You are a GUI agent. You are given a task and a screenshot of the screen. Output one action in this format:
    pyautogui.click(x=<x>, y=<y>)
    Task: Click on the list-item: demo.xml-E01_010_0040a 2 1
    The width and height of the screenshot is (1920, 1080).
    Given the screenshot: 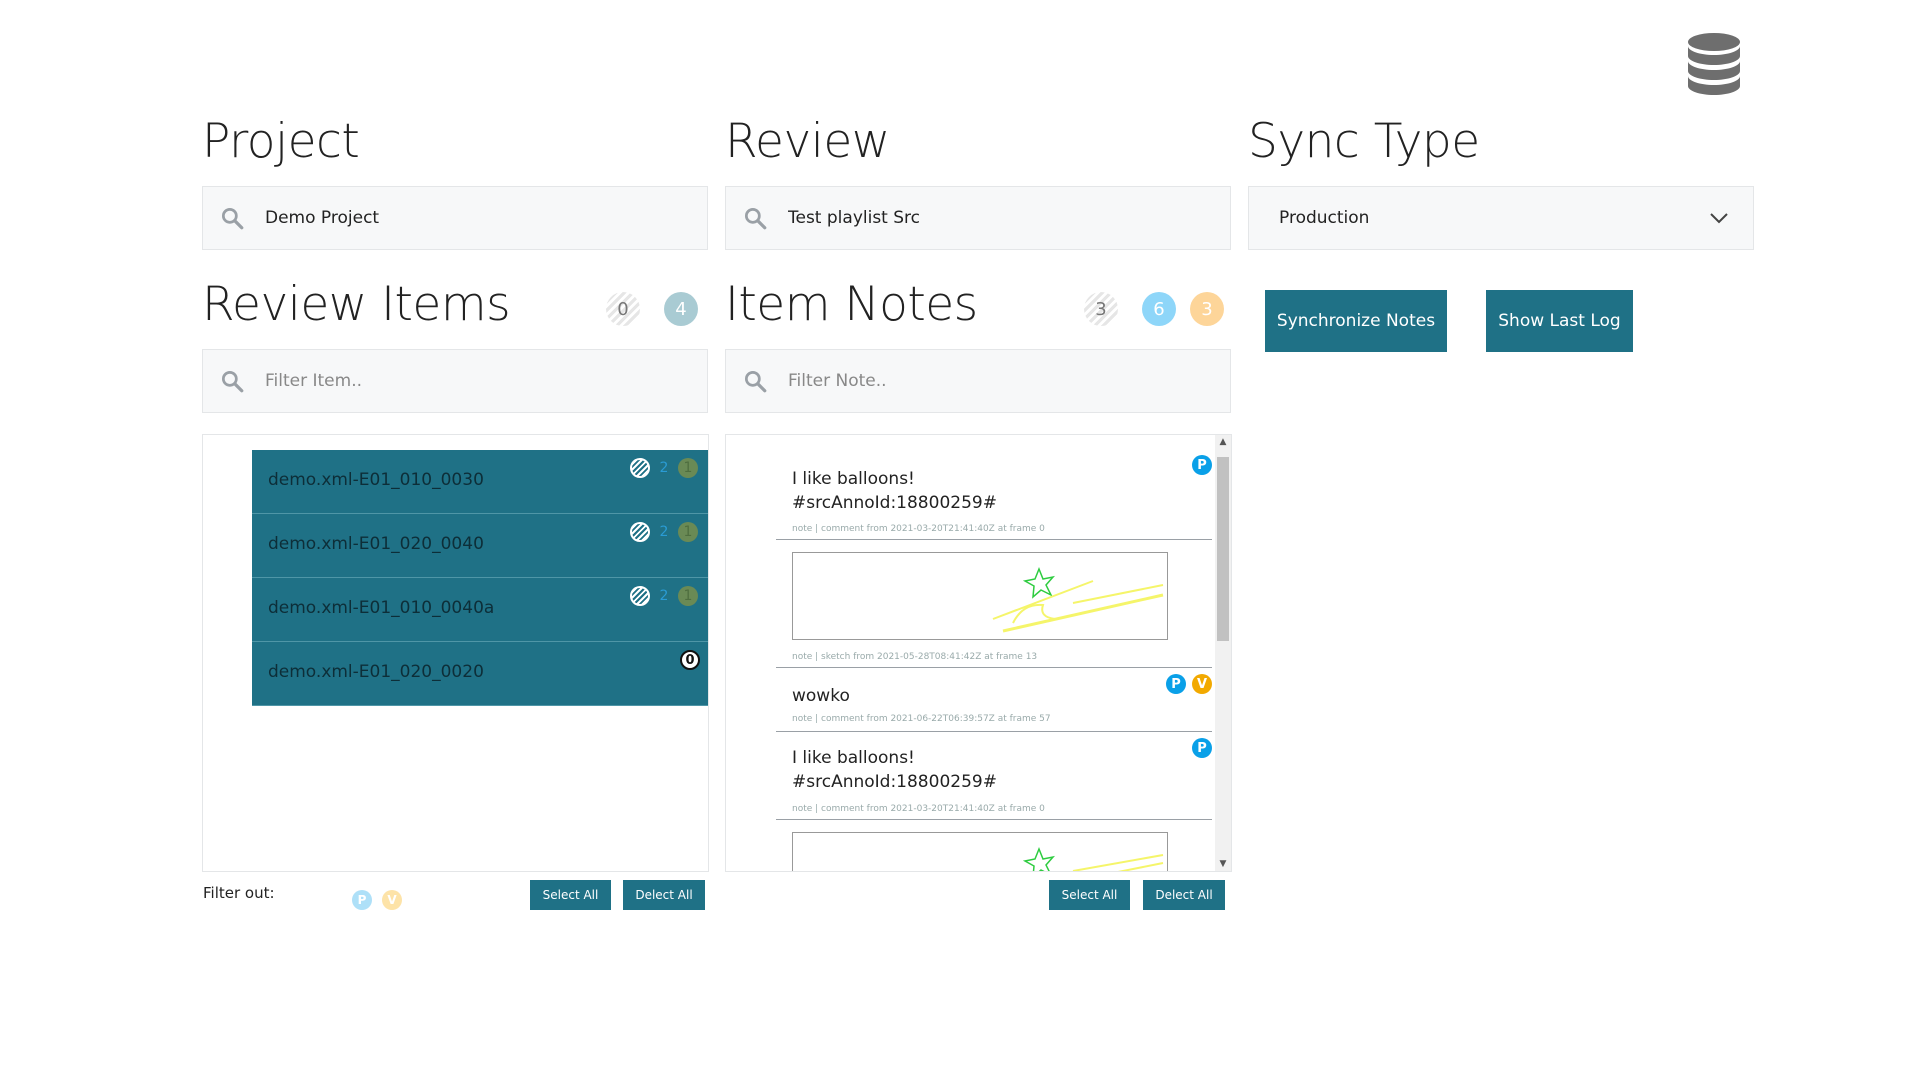 What is the action you would take?
    pyautogui.click(x=480, y=610)
    